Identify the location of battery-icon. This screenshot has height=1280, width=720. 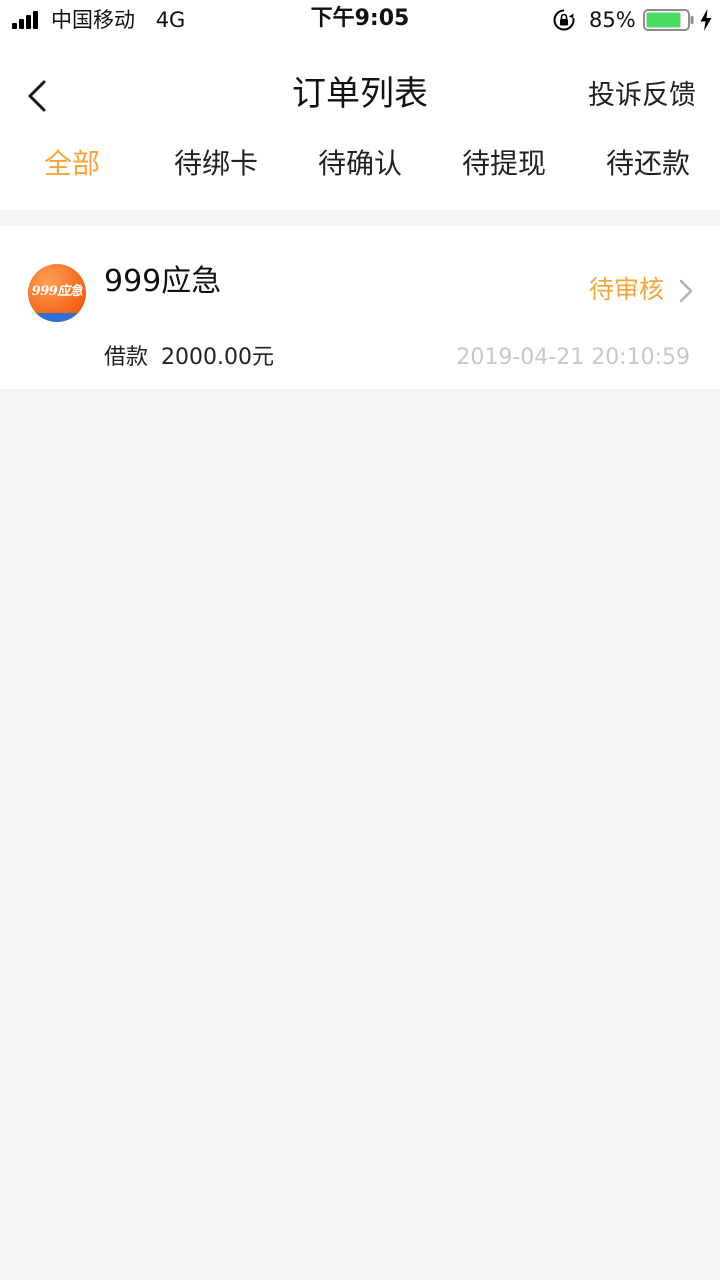
(668, 20).